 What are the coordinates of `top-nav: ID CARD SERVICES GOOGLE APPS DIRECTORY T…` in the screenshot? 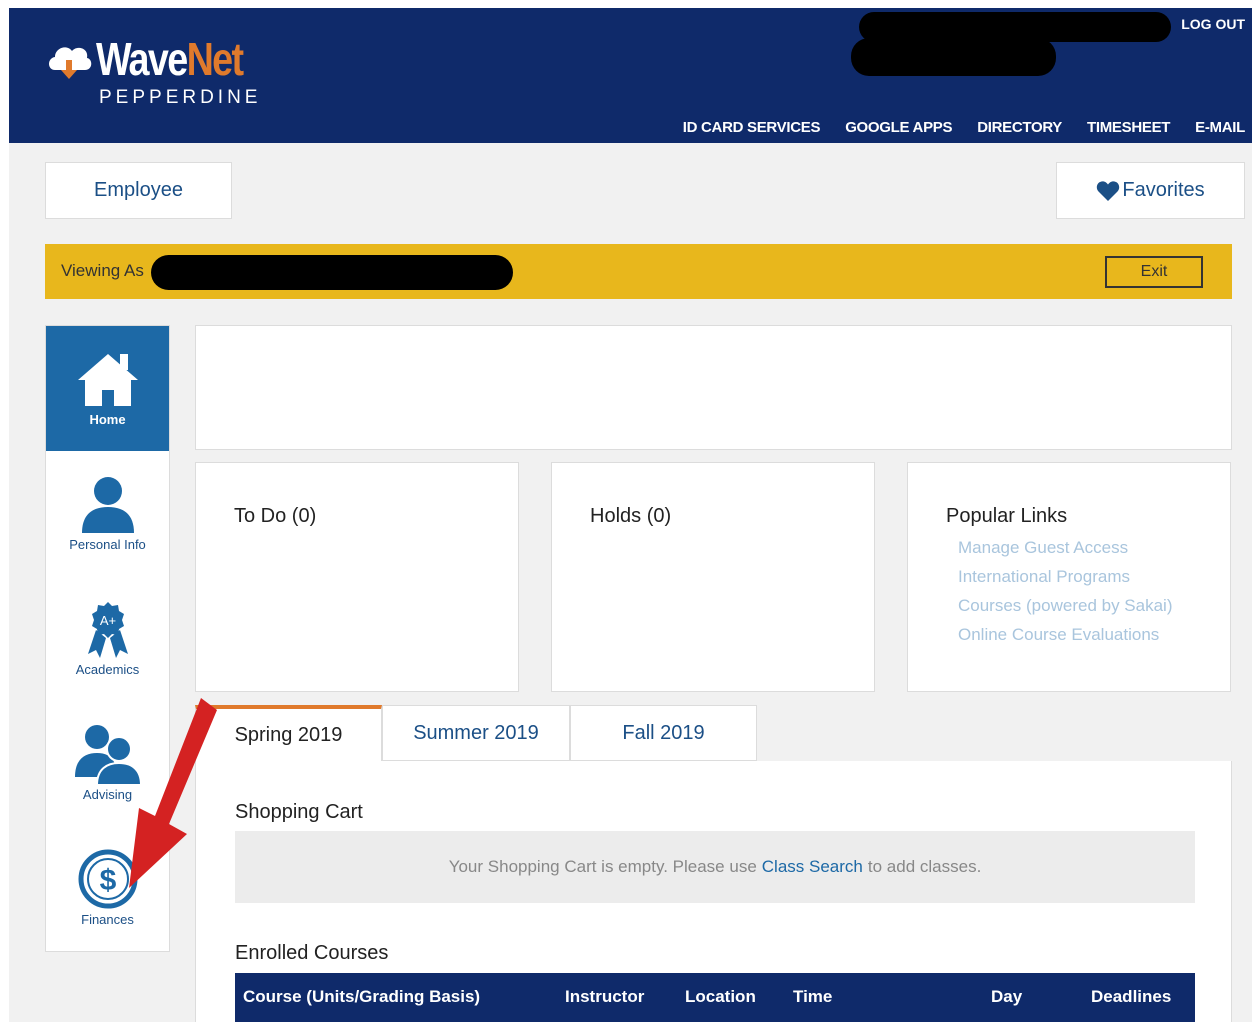 It's located at (964, 127).